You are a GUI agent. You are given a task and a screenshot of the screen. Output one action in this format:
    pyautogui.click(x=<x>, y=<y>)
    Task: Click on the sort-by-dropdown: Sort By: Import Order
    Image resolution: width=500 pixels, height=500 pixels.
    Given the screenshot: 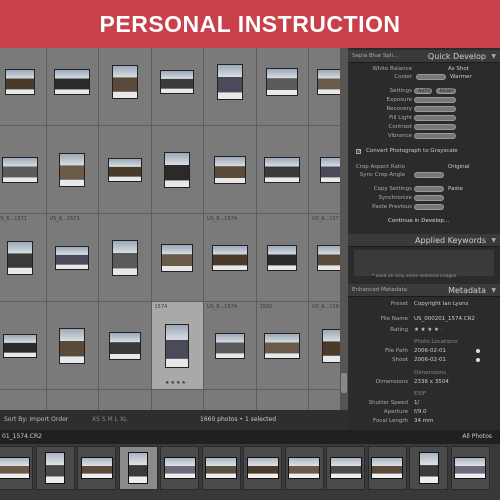 What is the action you would take?
    pyautogui.click(x=36, y=419)
    